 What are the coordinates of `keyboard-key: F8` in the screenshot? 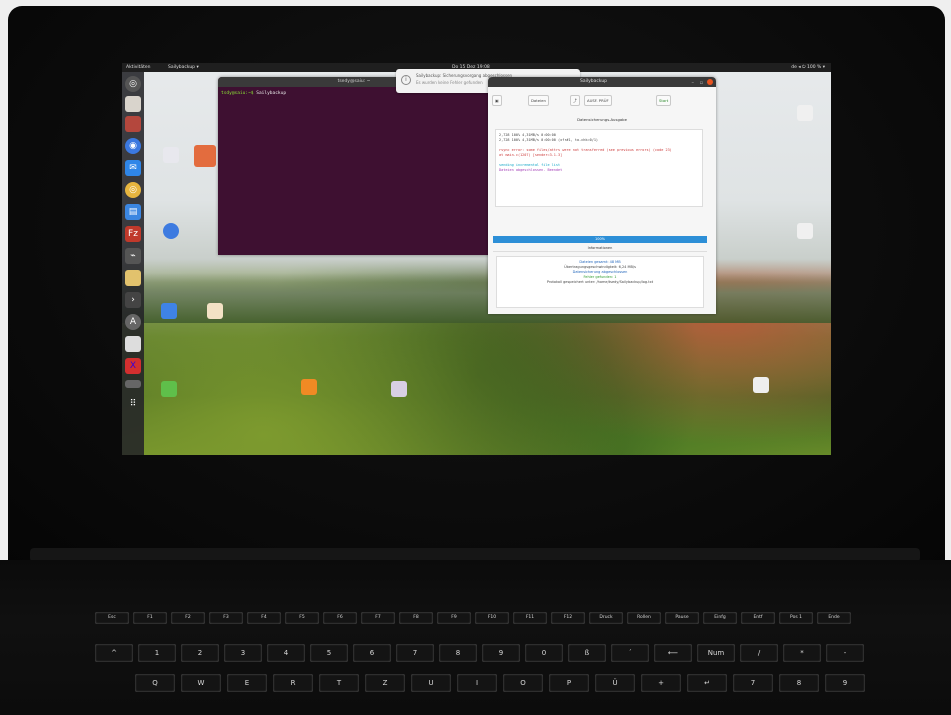 It's located at (416, 618).